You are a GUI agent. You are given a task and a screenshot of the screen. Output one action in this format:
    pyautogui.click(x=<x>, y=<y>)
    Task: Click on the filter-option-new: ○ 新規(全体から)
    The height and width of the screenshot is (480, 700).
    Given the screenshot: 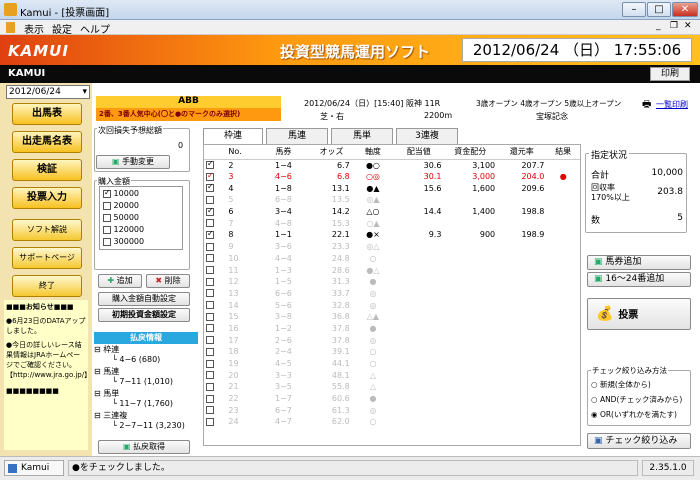 What is the action you would take?
    pyautogui.click(x=621, y=384)
    